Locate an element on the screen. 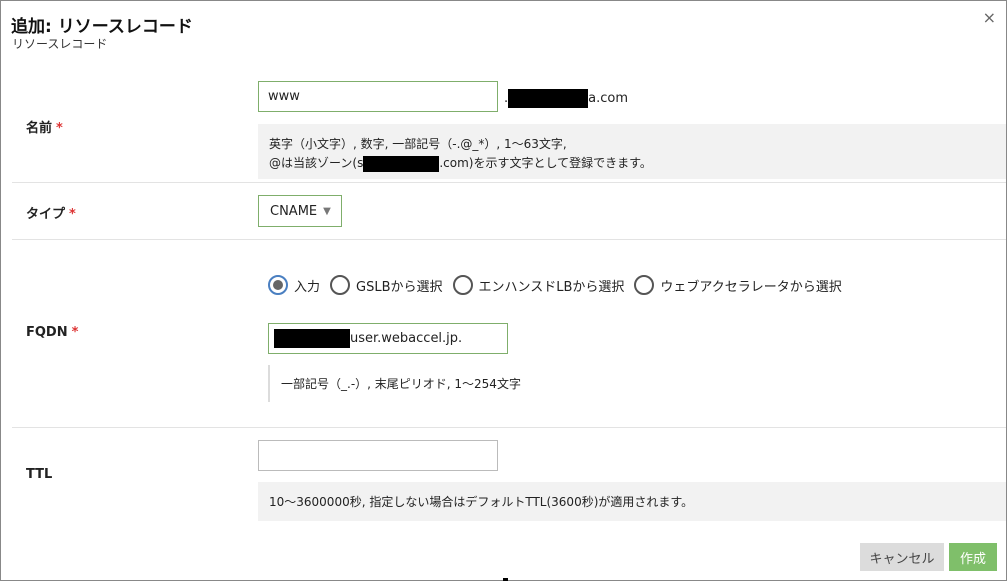 The width and height of the screenshot is (1007, 581). fqdn-source-radio-group: 入力 GSLBから選択 エンハンスドLBから選択 ウェブアクセラレータから選択 is located at coordinates (560, 285).